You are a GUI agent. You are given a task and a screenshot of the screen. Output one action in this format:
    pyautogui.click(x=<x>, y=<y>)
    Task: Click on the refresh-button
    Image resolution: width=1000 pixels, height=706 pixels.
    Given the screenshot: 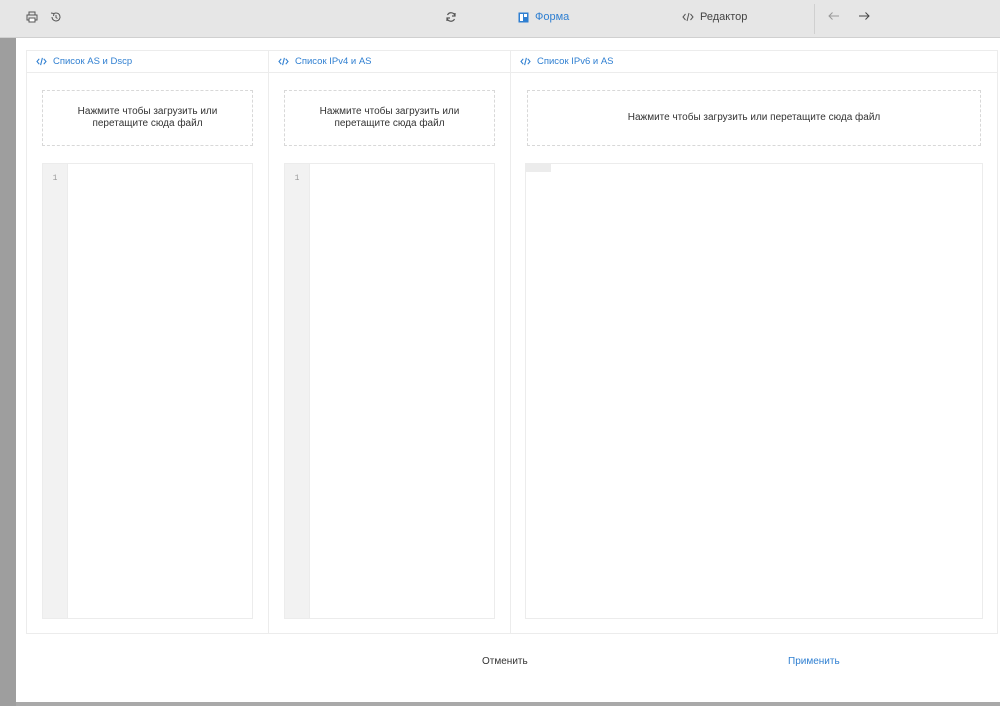 What is the action you would take?
    pyautogui.click(x=451, y=17)
    